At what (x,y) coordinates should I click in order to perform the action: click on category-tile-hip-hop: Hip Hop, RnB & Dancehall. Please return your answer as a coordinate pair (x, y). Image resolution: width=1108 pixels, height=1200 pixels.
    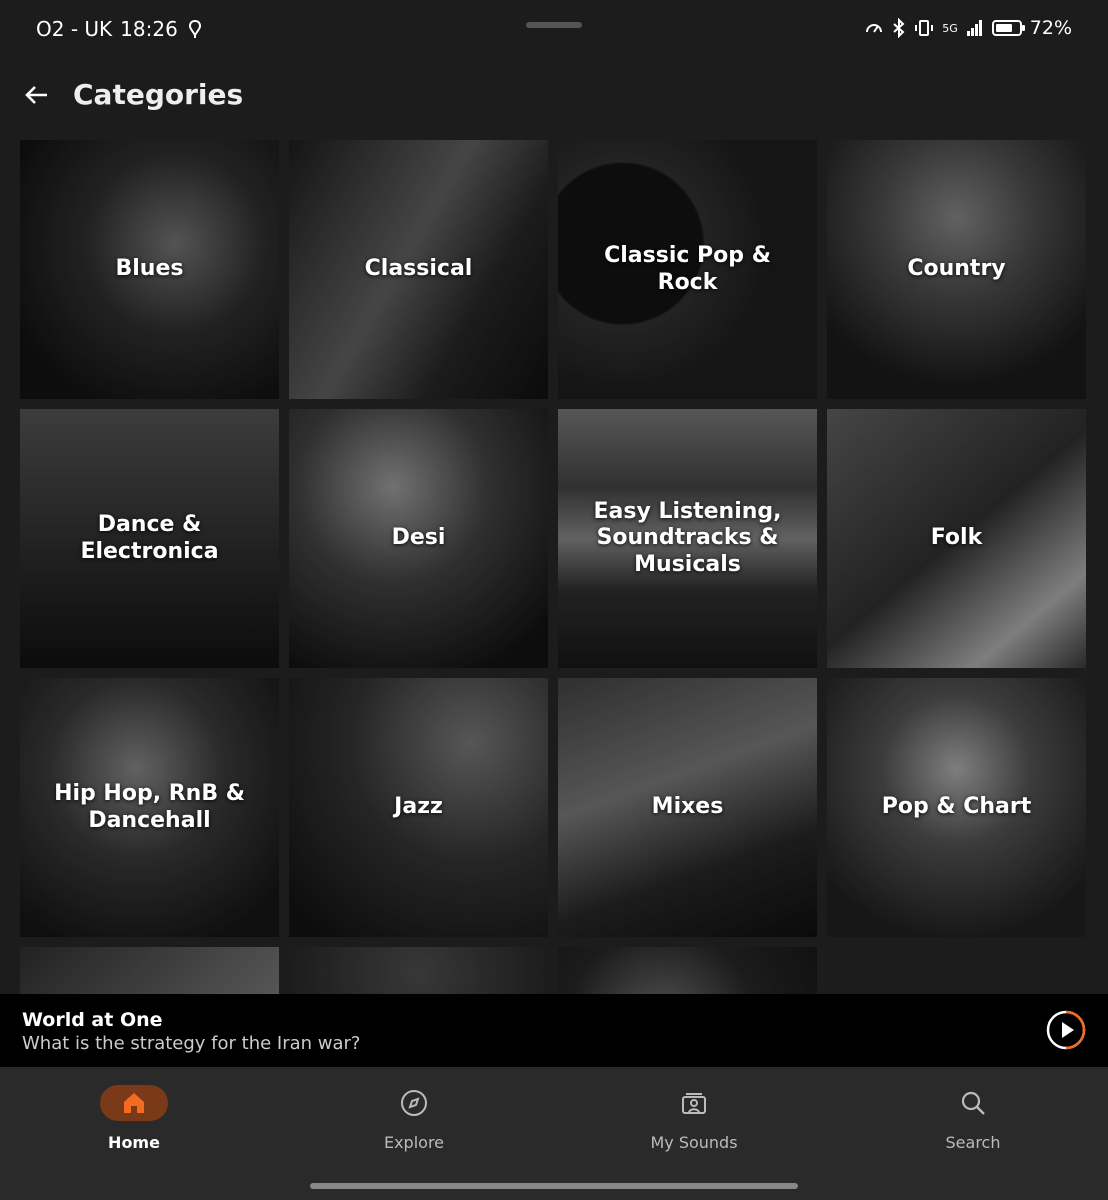
    Looking at the image, I should click on (149, 807).